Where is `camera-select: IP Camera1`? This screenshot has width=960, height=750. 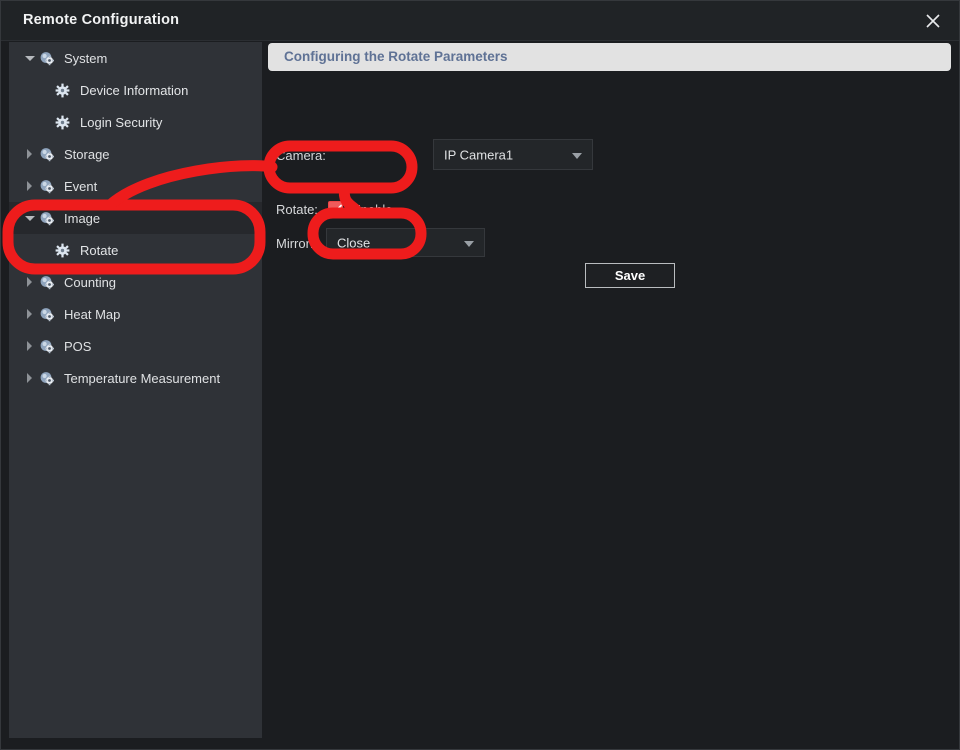 camera-select: IP Camera1 is located at coordinates (513, 154).